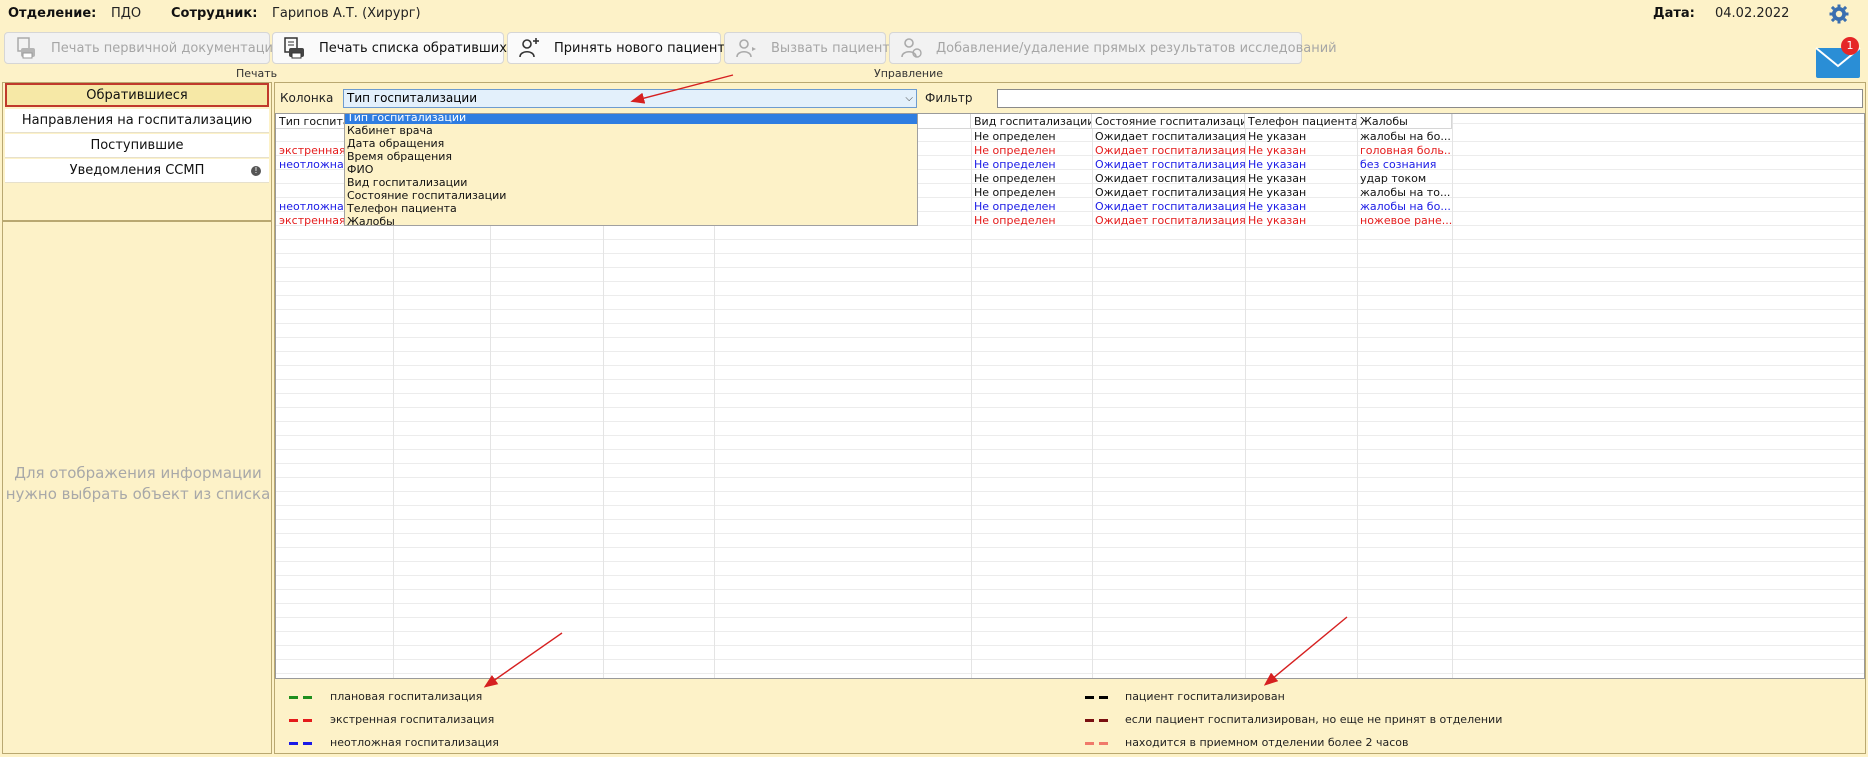  What do you see at coordinates (1404, 121) in the screenshot?
I see `col-header-complaints: Жалобы` at bounding box center [1404, 121].